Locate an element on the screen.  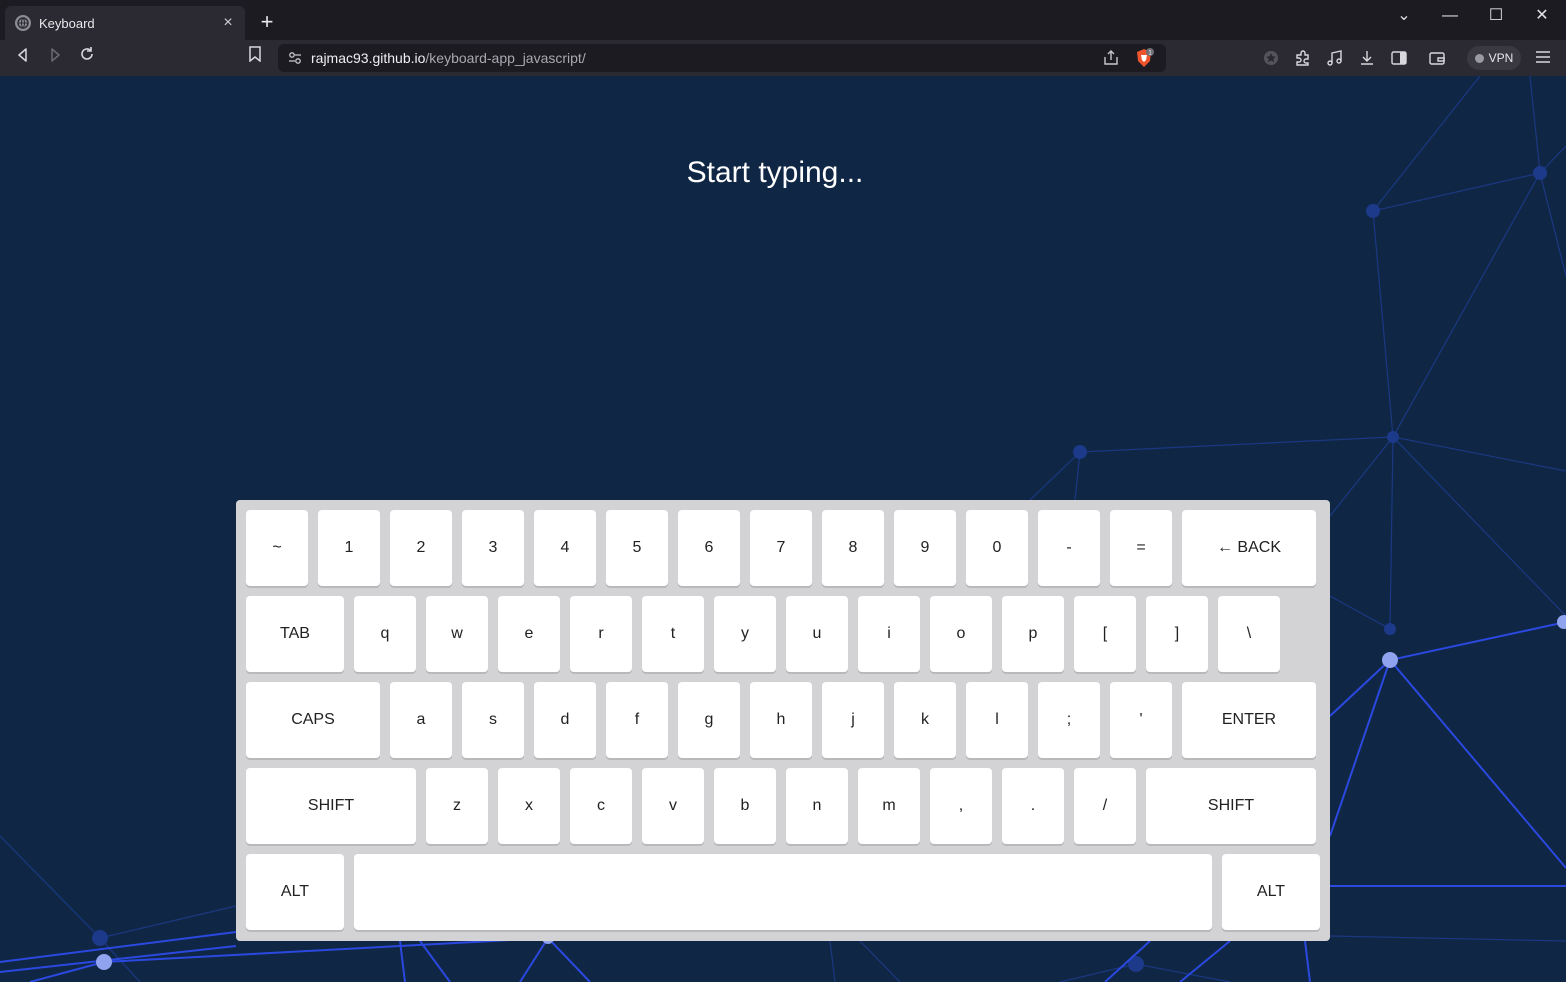
key-minus: - is located at coordinates (1069, 548).